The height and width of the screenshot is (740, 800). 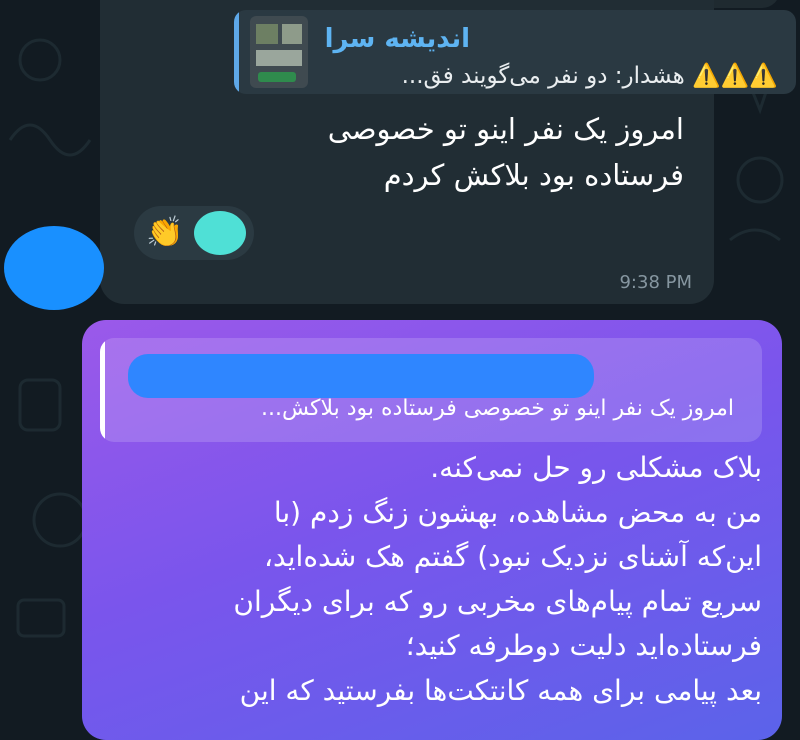 What do you see at coordinates (279, 52) in the screenshot?
I see `reply-thumbnail` at bounding box center [279, 52].